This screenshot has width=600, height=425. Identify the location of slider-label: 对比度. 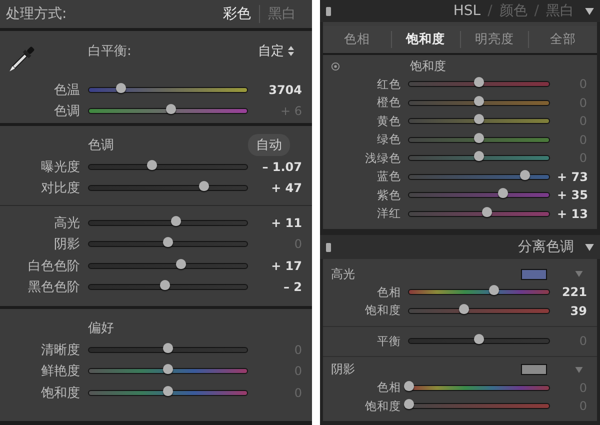
(60, 189).